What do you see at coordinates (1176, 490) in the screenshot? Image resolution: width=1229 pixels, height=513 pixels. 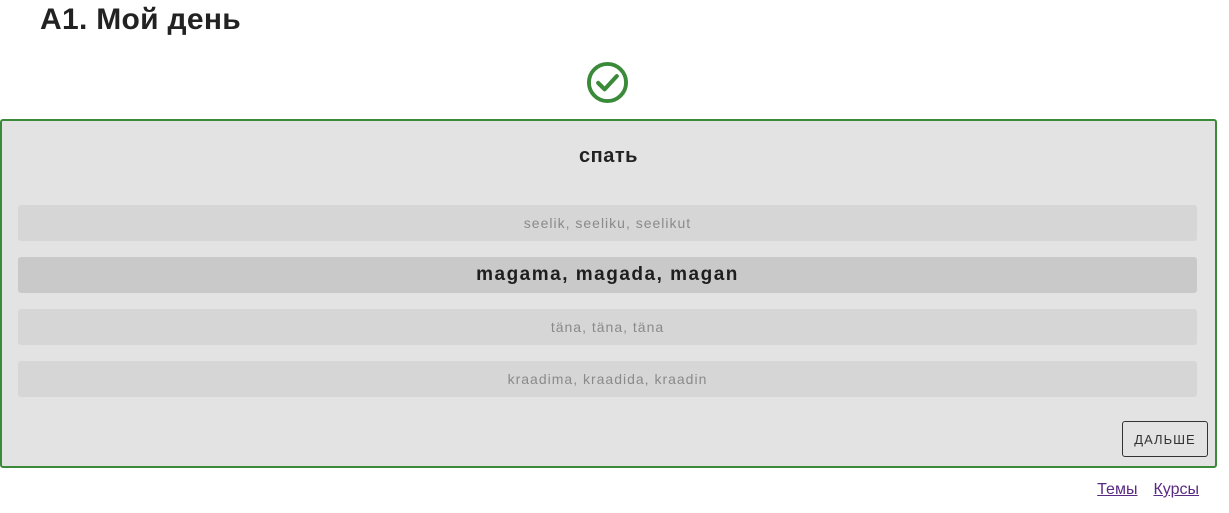 I see `courses-link: Курсы` at bounding box center [1176, 490].